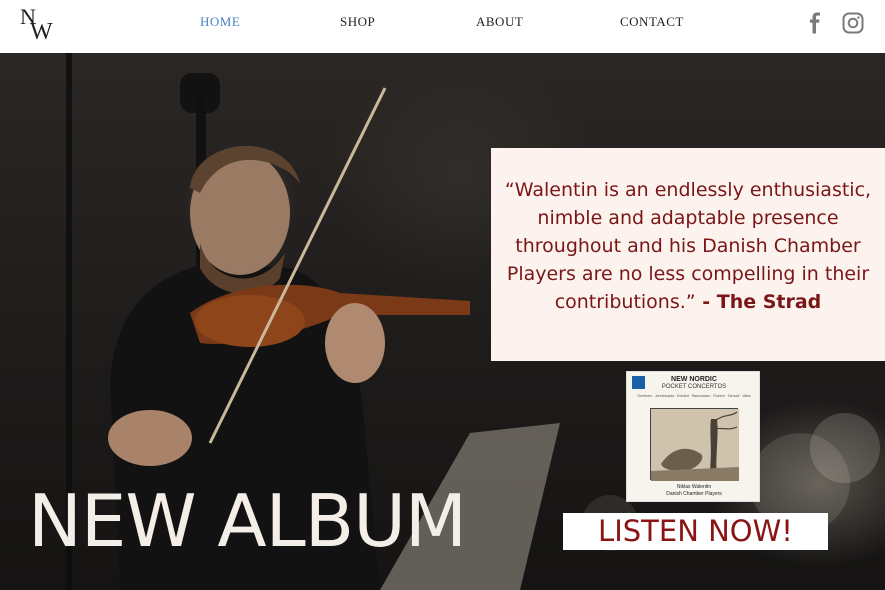 The image size is (885, 590). What do you see at coordinates (758, 302) in the screenshot?
I see `quote-source: - The Strad` at bounding box center [758, 302].